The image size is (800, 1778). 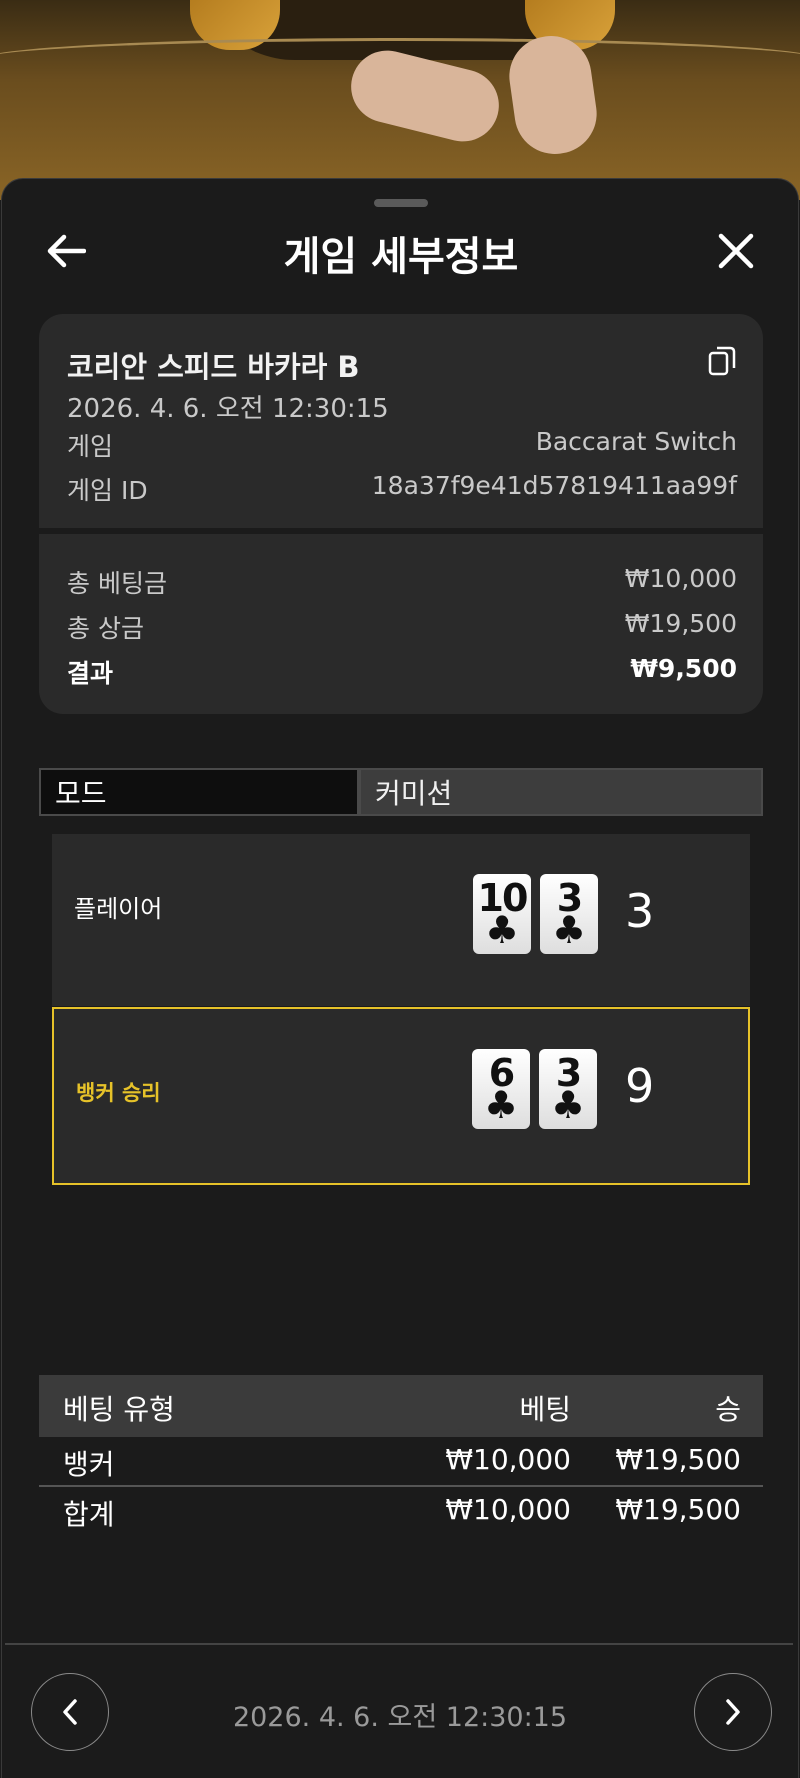 I want to click on mode-tabs: 모드 커미션, so click(x=401, y=792).